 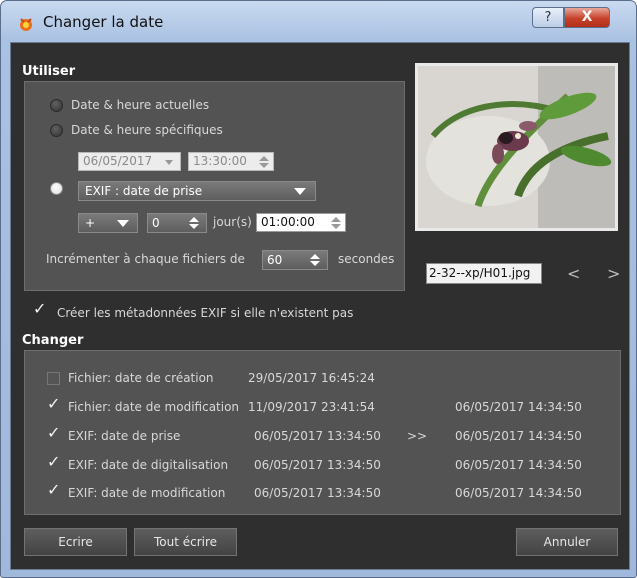 I want to click on increment-unit-label: secondes, so click(x=366, y=259).